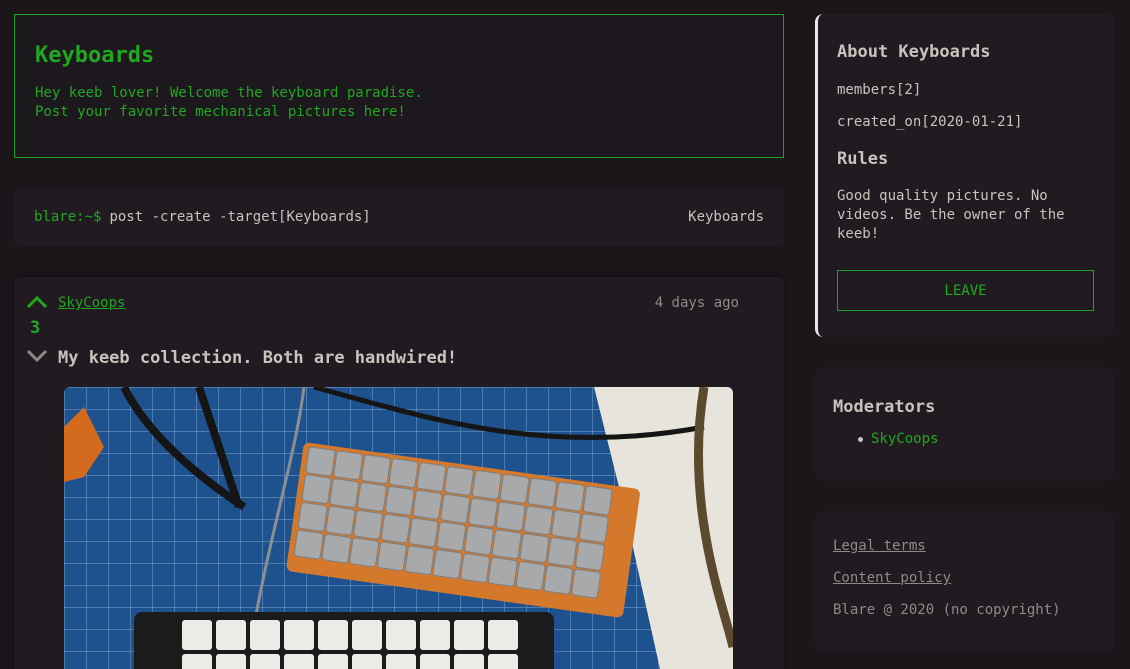  I want to click on content-policy-link: Content policy, so click(964, 578).